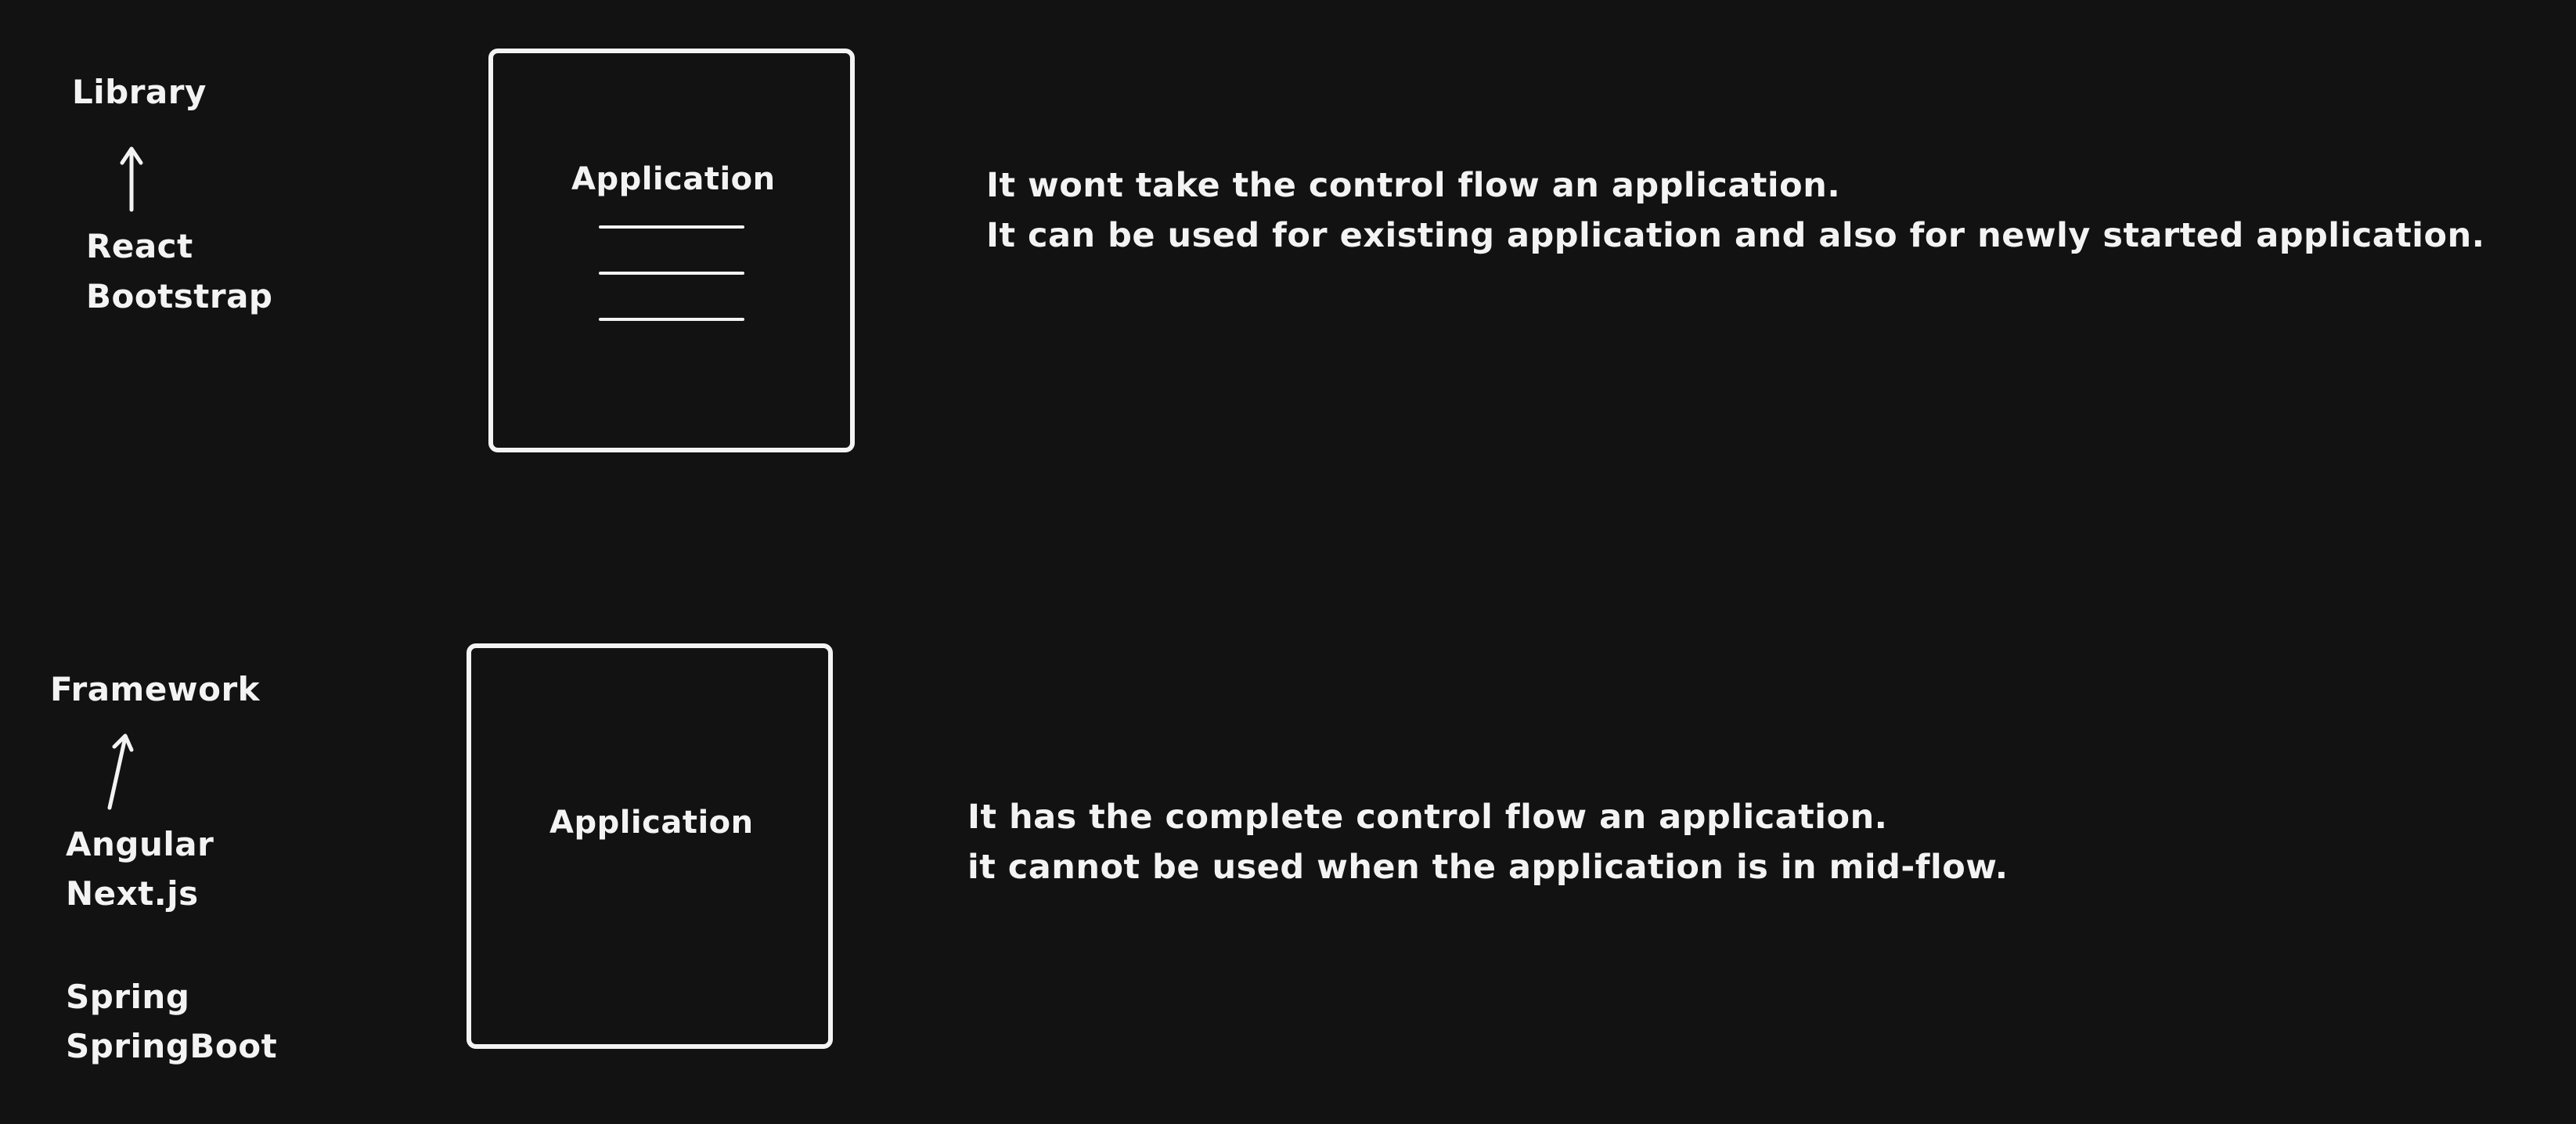  What do you see at coordinates (120, 771) in the screenshot?
I see `framework-up-arrow` at bounding box center [120, 771].